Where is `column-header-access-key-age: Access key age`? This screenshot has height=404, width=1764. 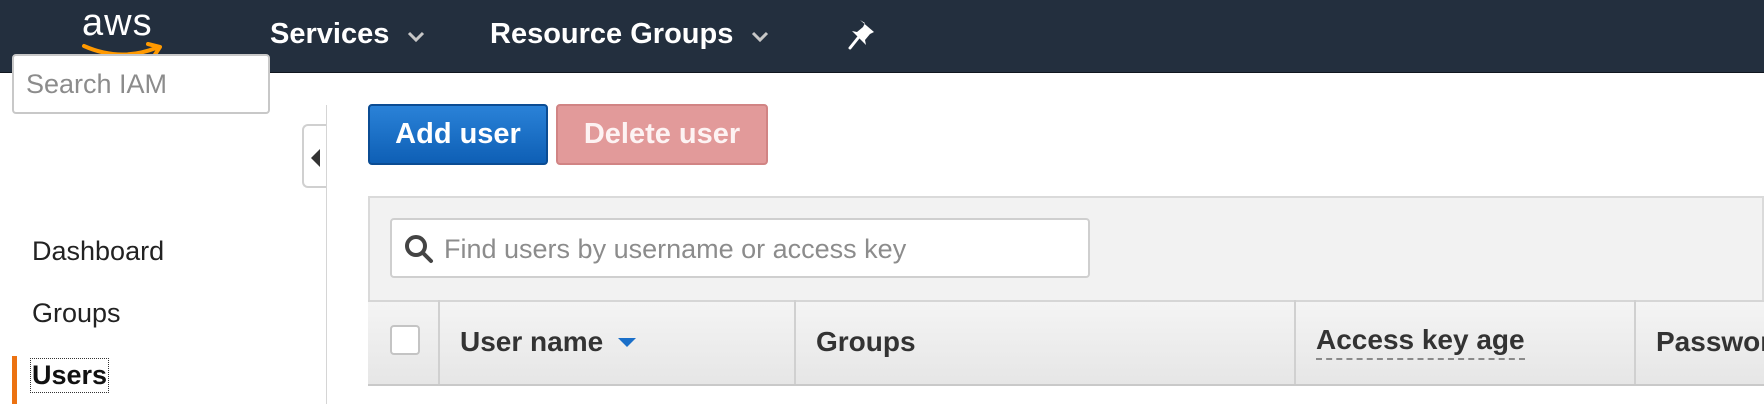
column-header-access-key-age: Access key age is located at coordinates (1420, 342).